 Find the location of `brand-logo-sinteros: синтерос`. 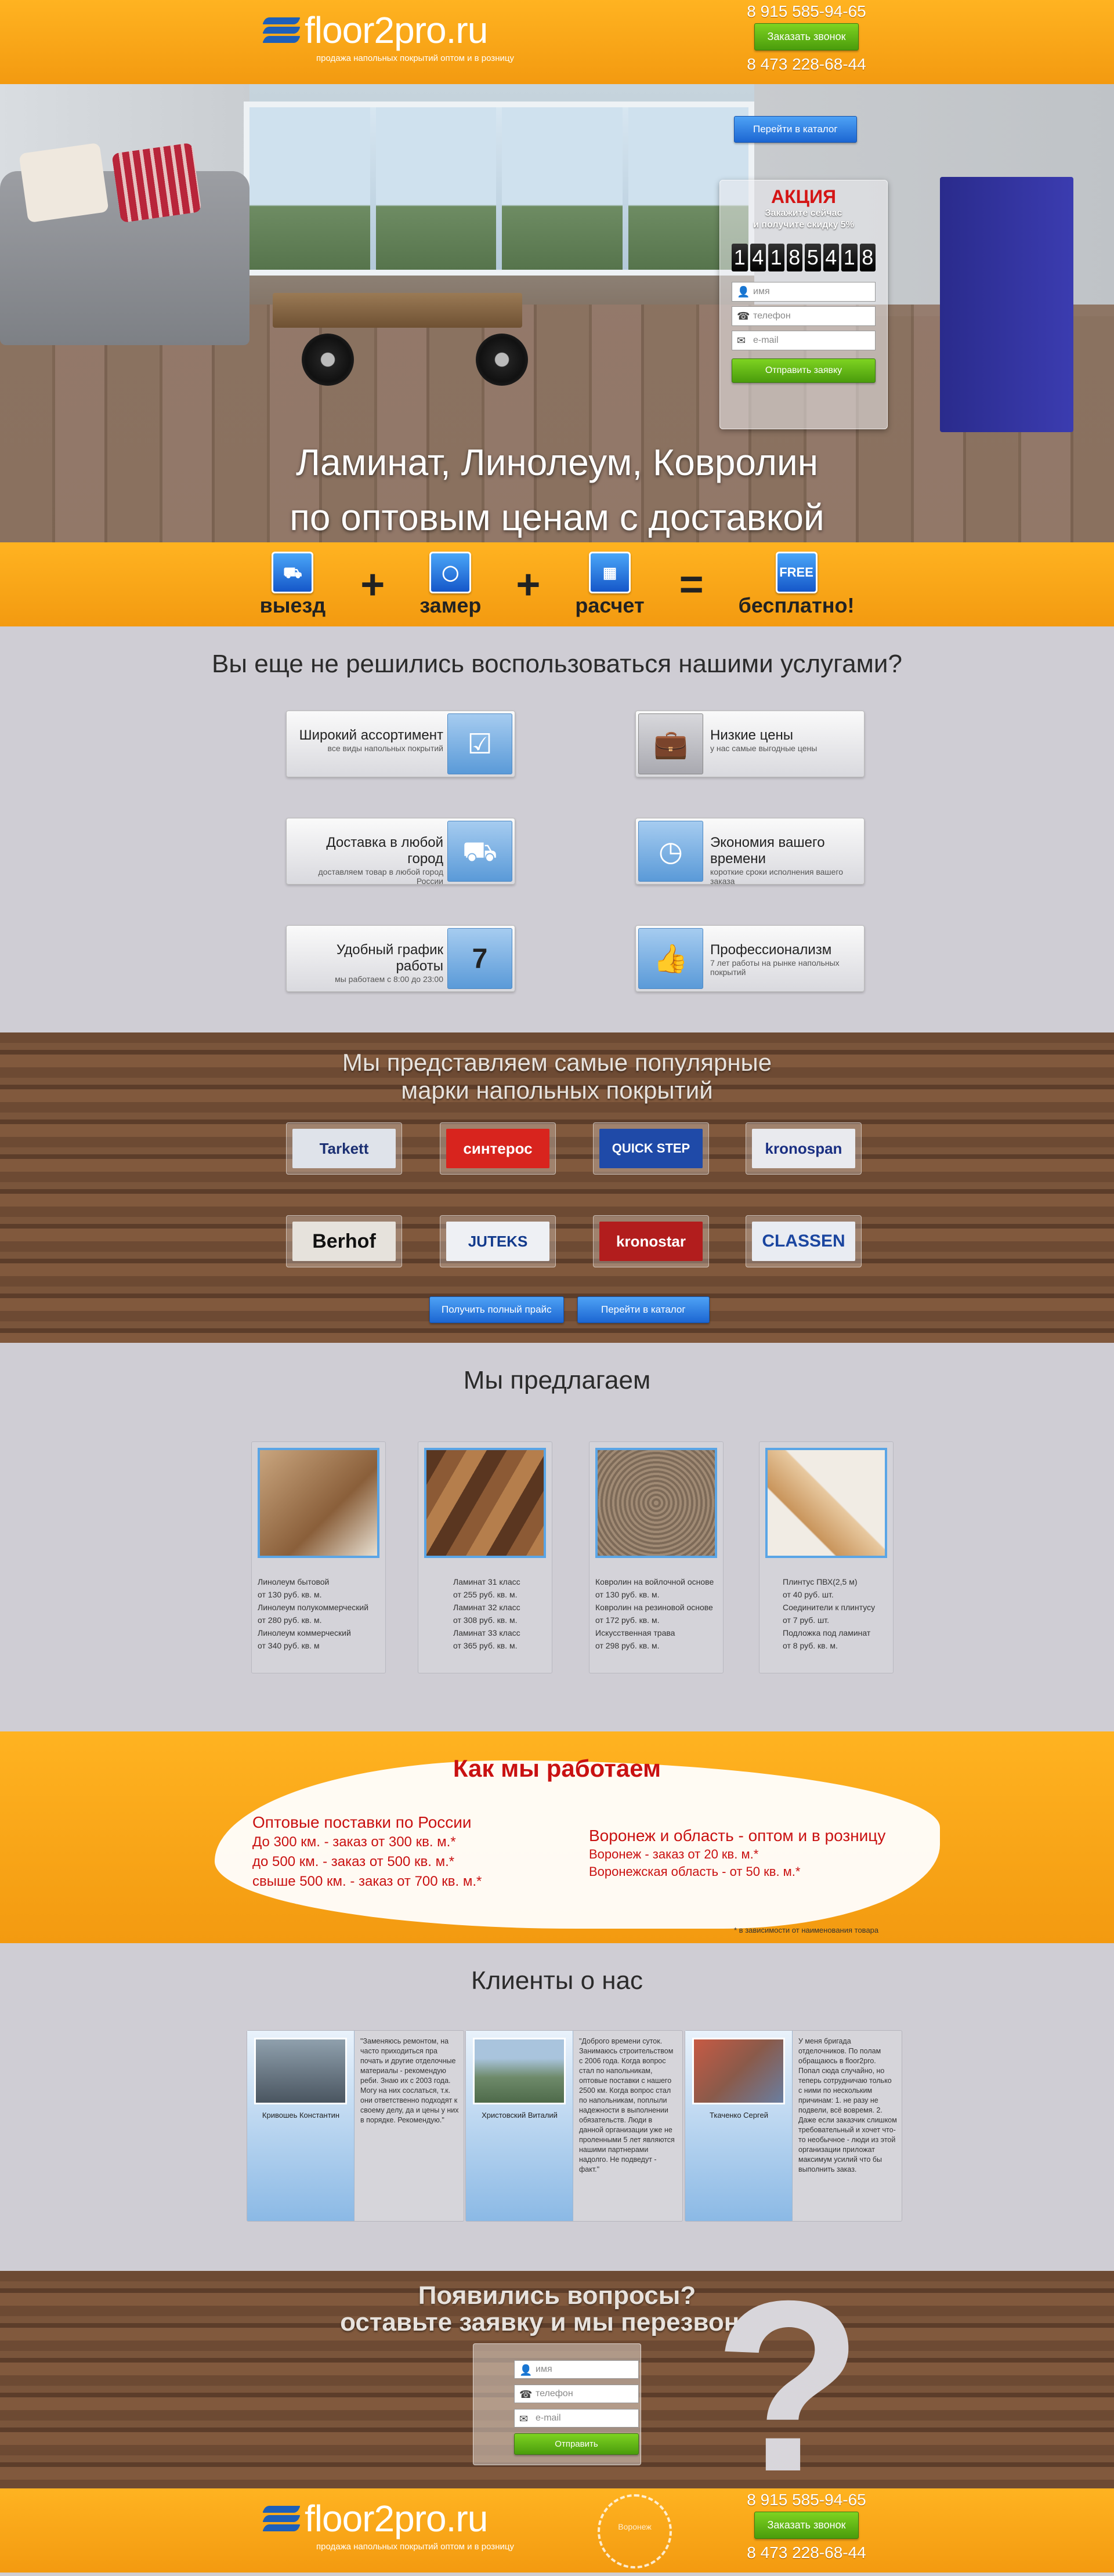

brand-logo-sinteros: синтерос is located at coordinates (498, 1149).